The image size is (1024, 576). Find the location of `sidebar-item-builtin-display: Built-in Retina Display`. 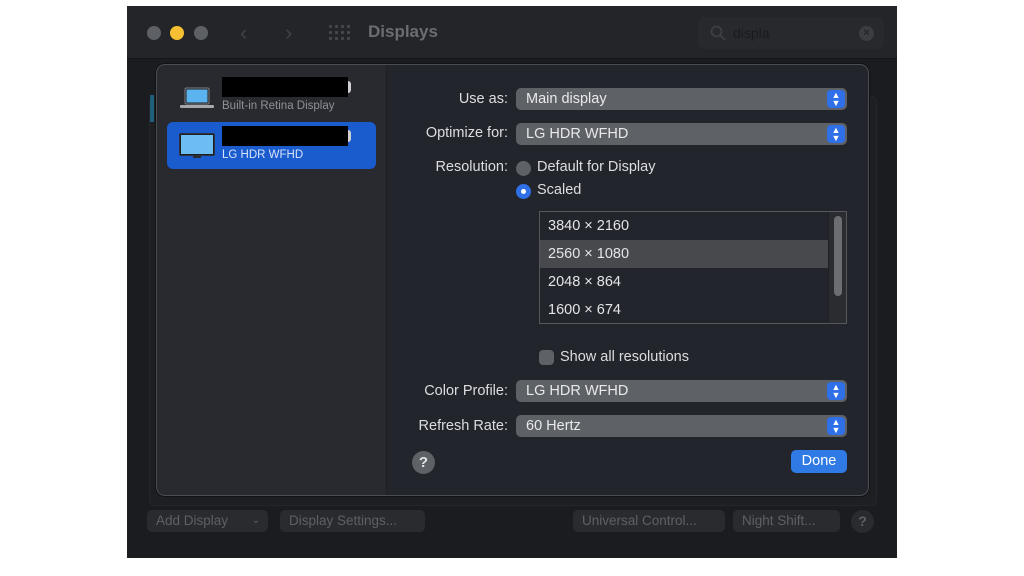

sidebar-item-builtin-display: Built-in Retina Display is located at coordinates (271, 96).